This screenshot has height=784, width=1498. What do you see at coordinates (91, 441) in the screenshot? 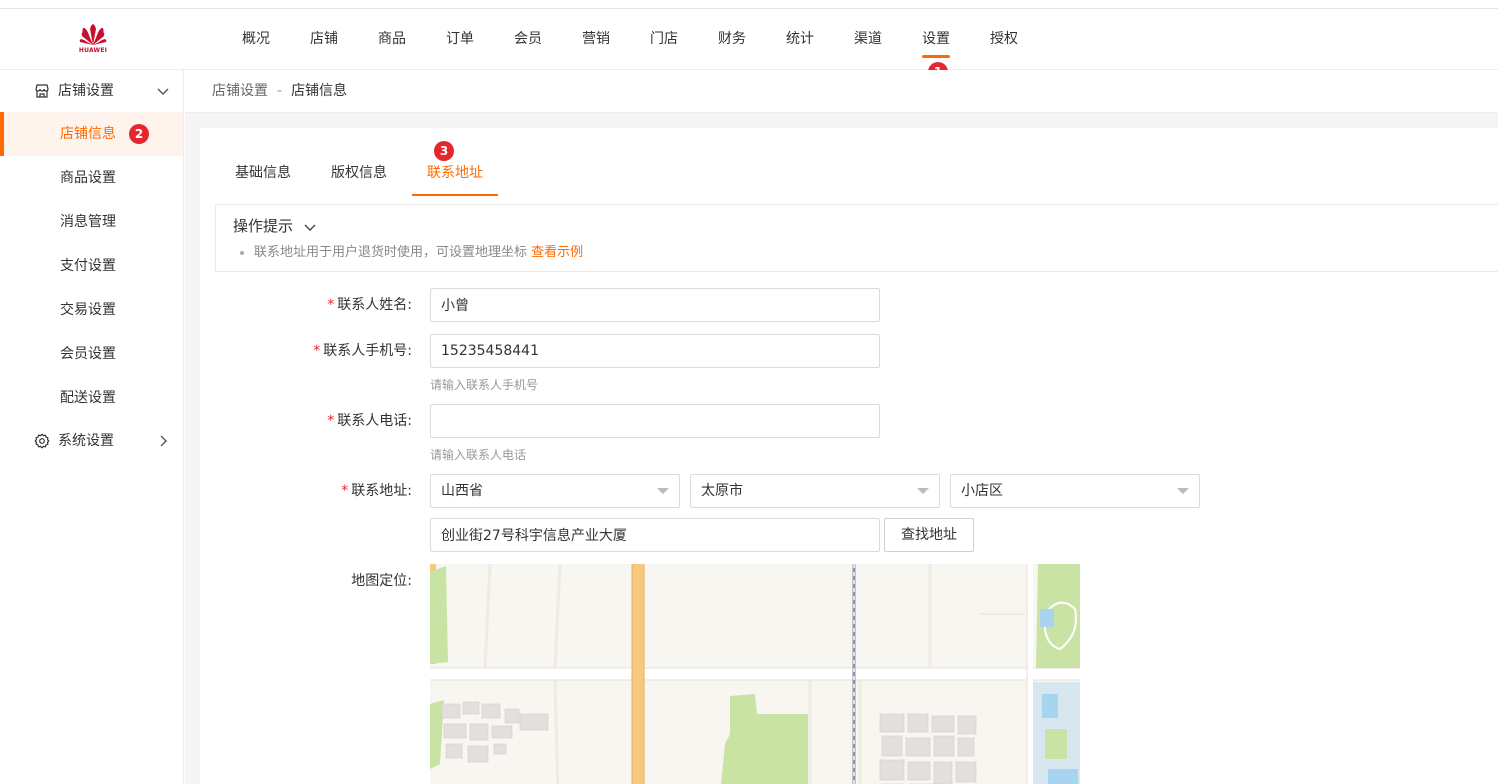
I see `sidebar-group-system-settings: 系统设置` at bounding box center [91, 441].